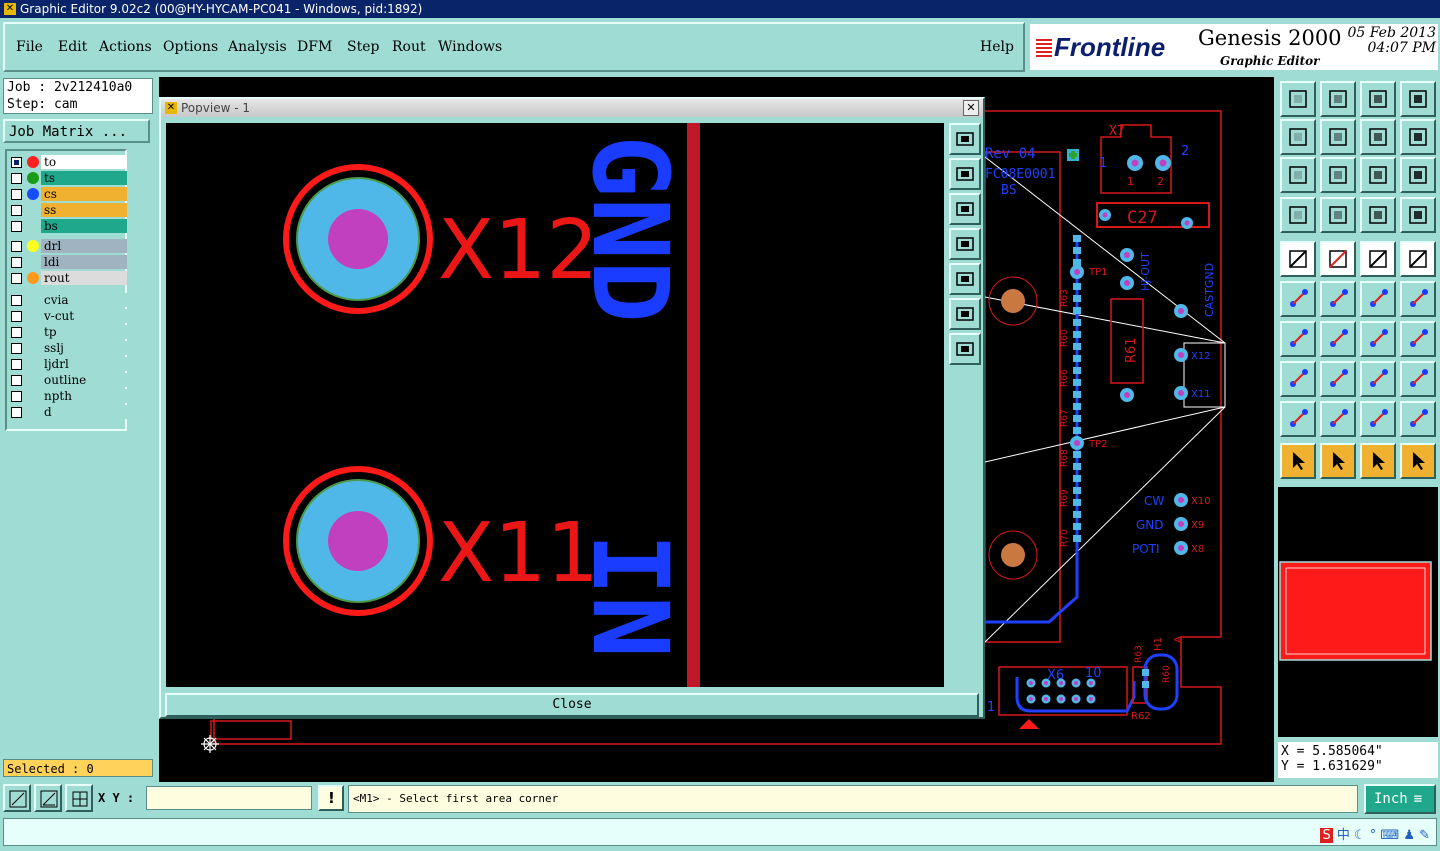 This screenshot has width=1440, height=851. What do you see at coordinates (1358, 612) in the screenshot?
I see `overview-map` at bounding box center [1358, 612].